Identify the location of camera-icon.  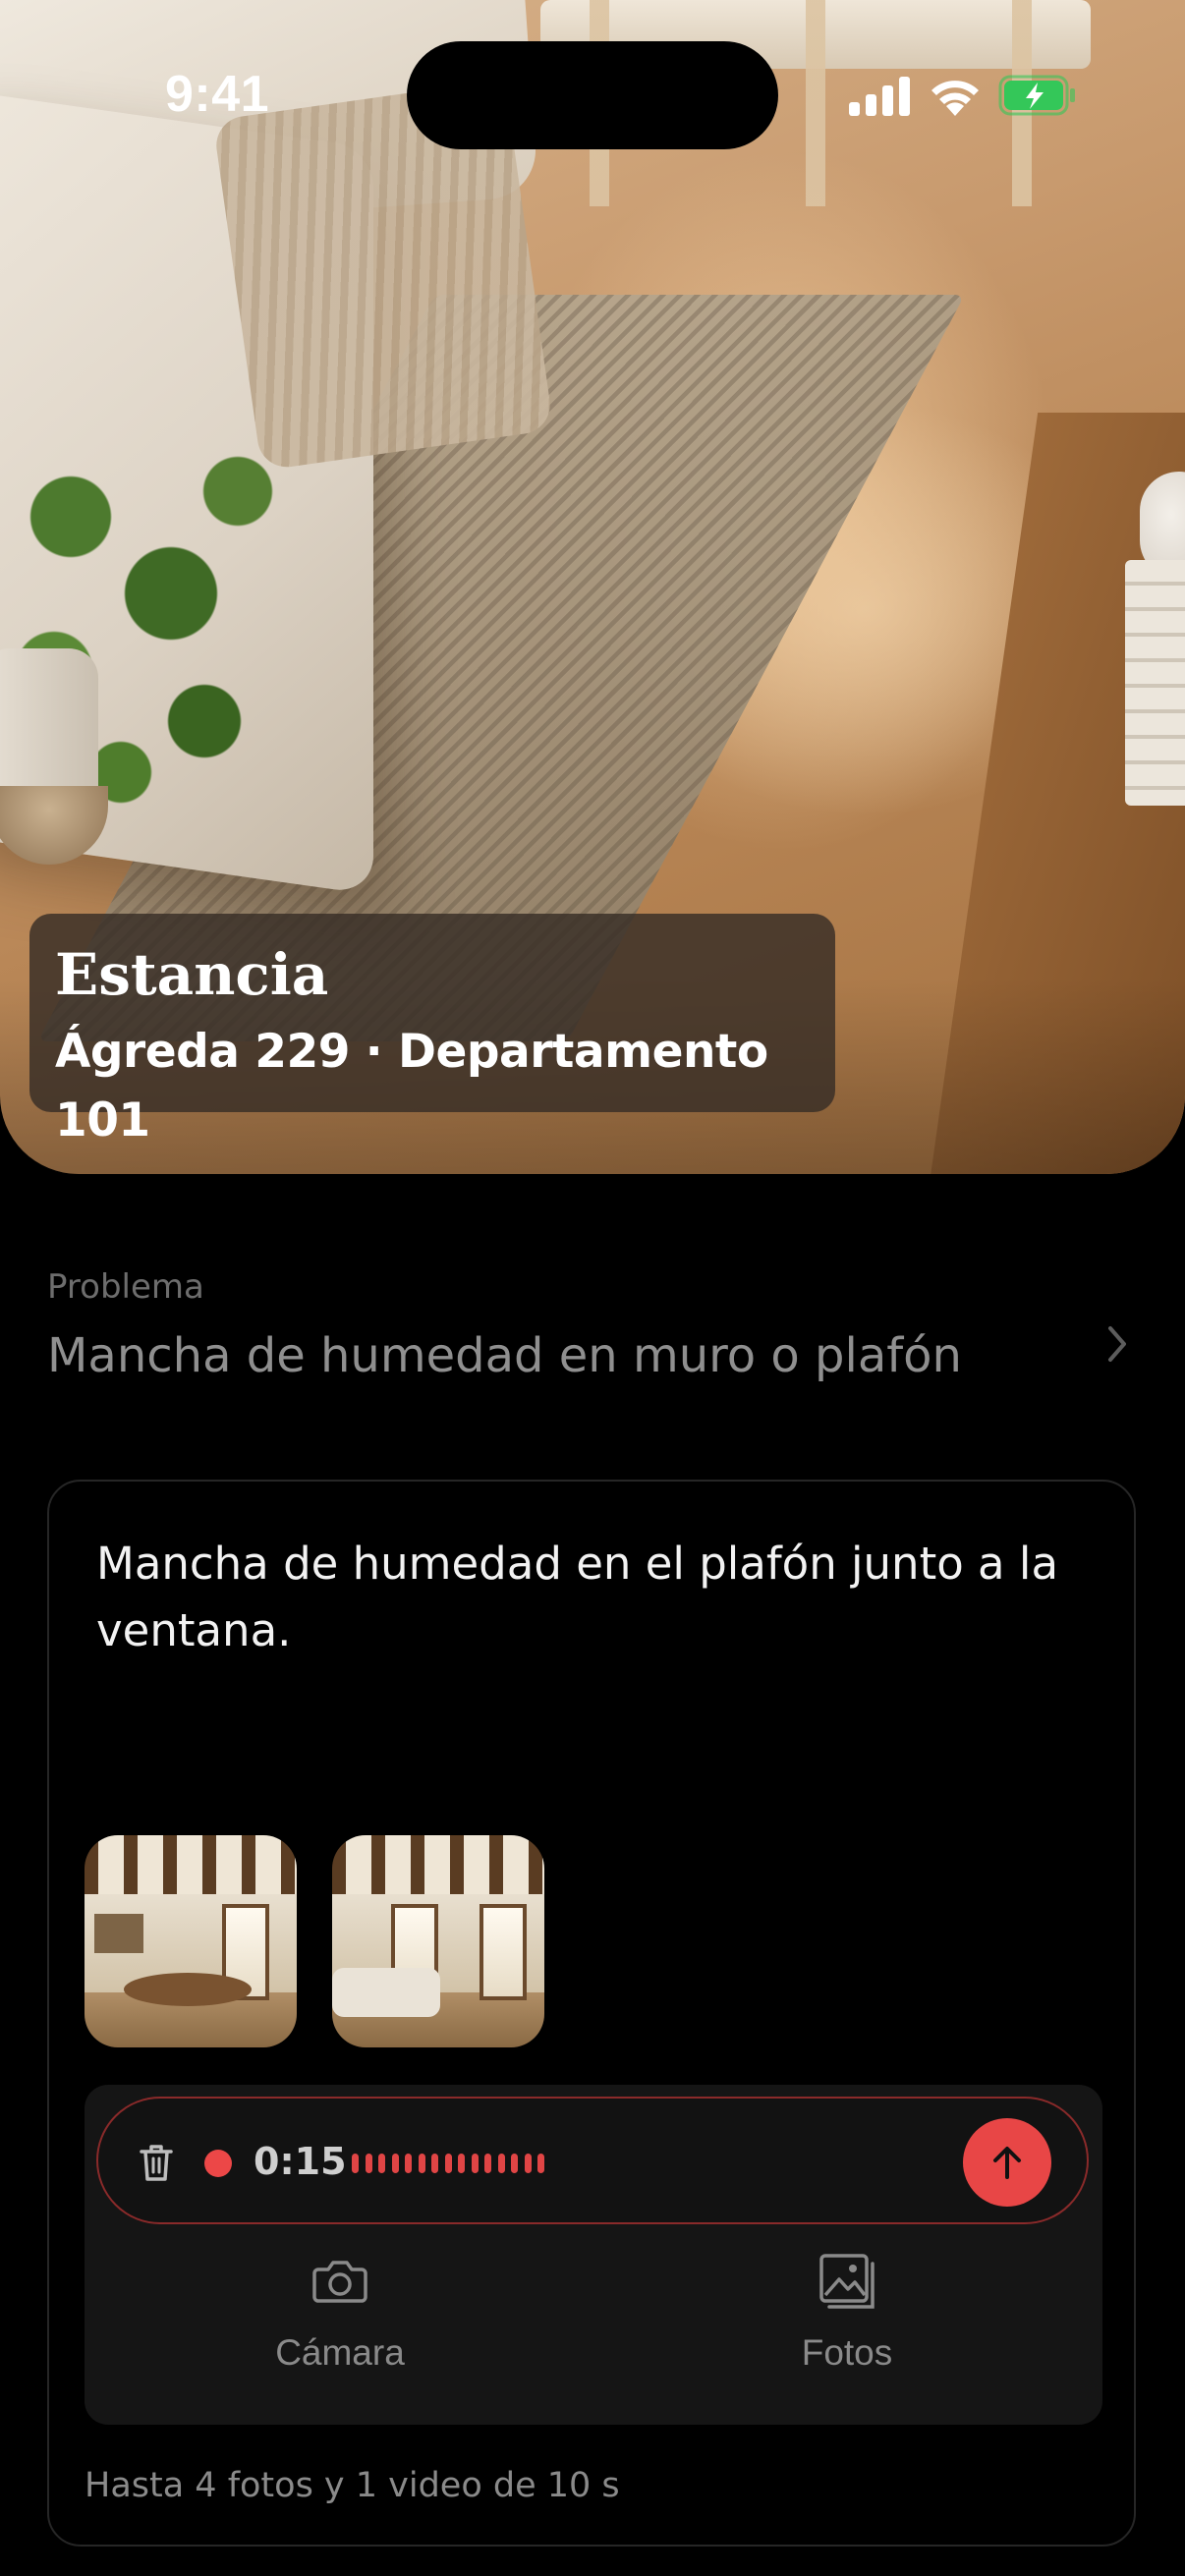
(340, 2282).